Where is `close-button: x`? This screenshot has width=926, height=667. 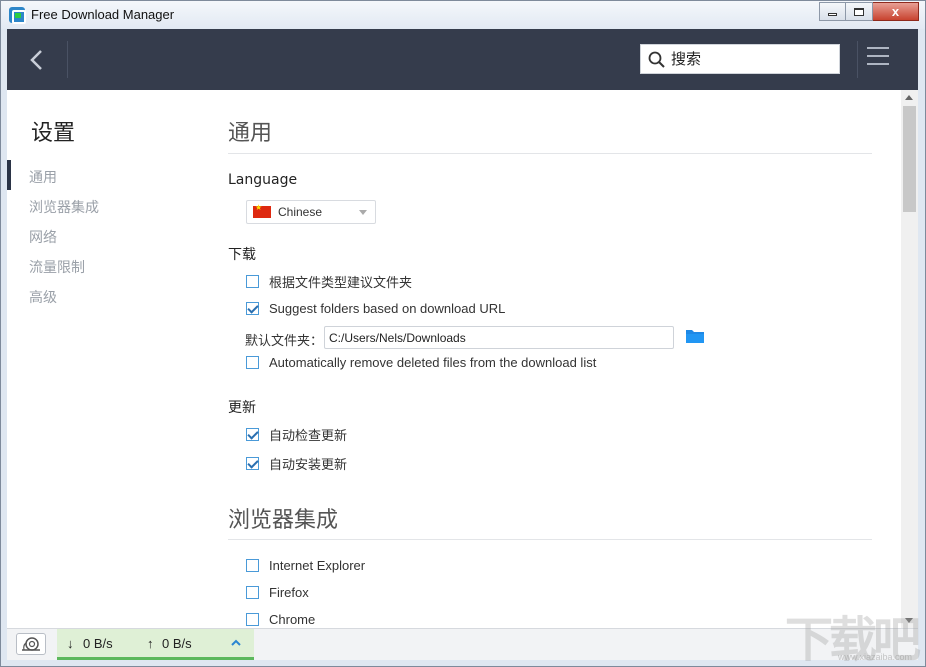
close-button: x is located at coordinates (896, 11).